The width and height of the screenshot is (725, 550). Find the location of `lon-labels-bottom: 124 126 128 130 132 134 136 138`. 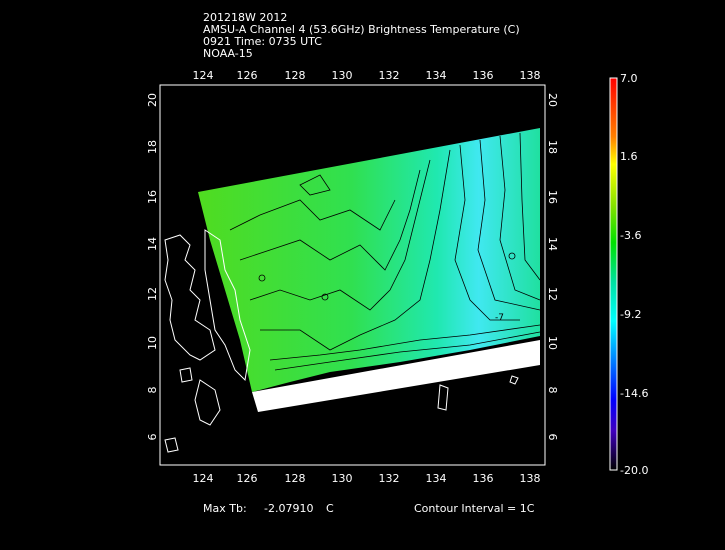

lon-labels-bottom: 124 126 128 130 132 134 136 138 is located at coordinates (367, 478).